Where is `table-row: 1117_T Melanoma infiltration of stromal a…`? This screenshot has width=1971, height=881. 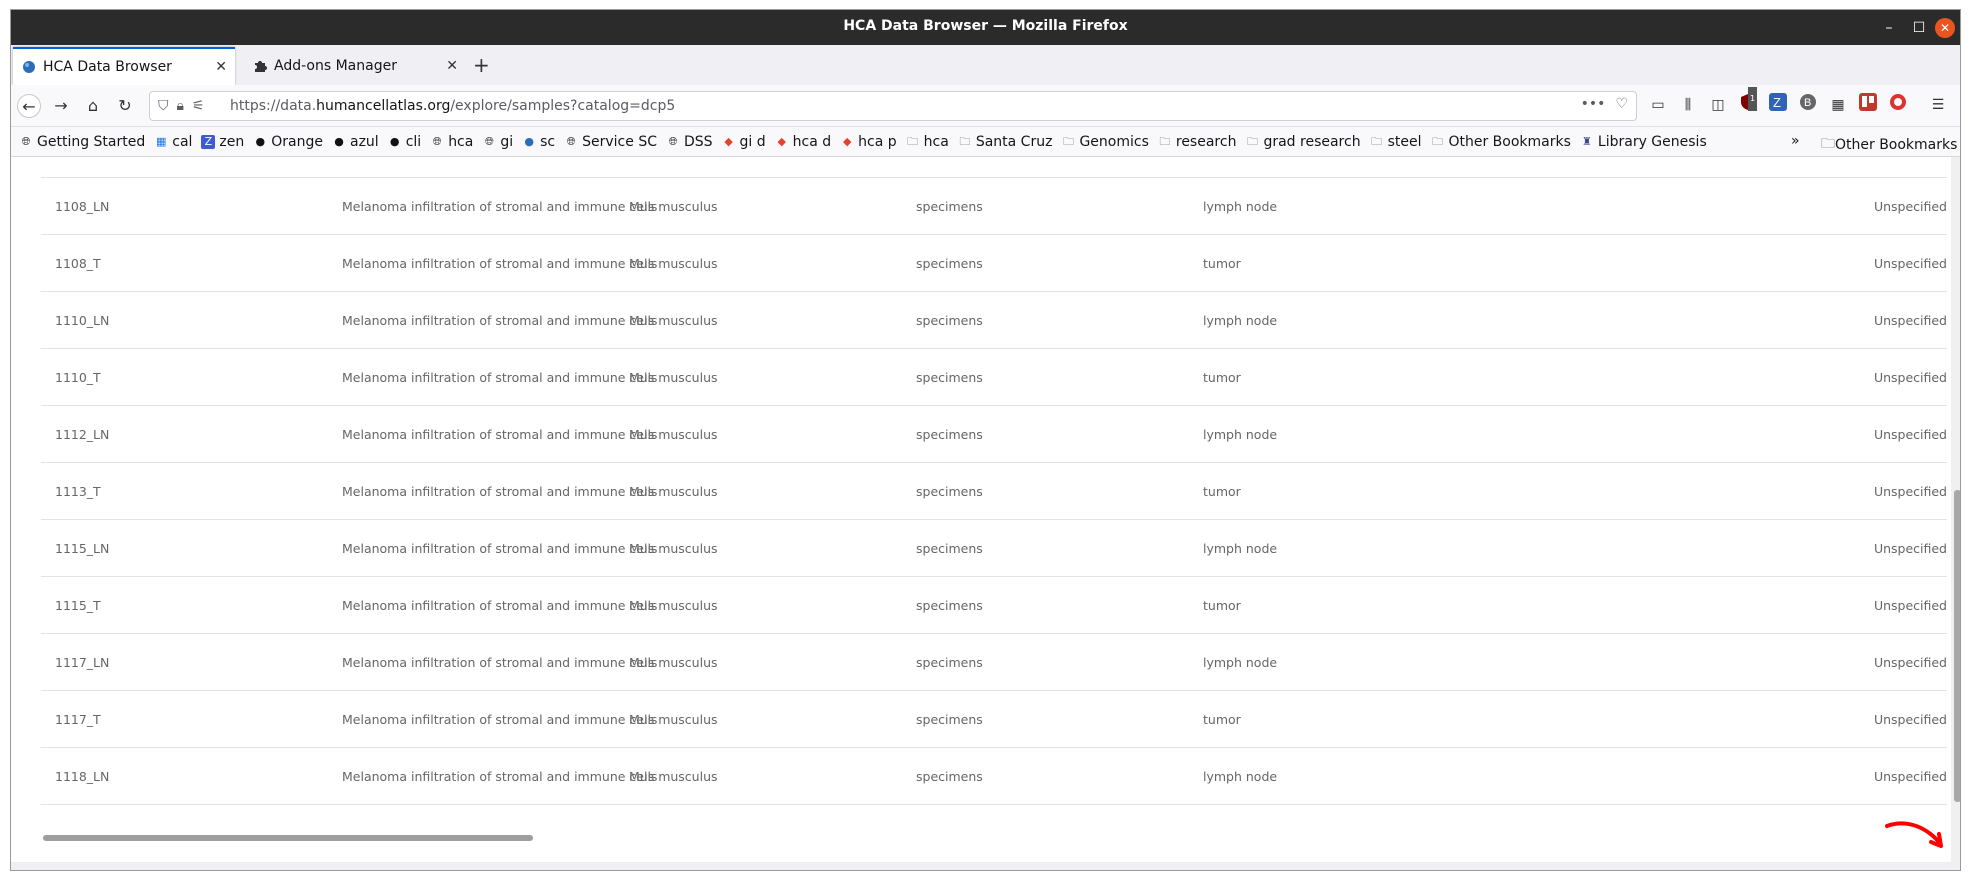
table-row: 1117_T Melanoma infiltration of stromal a… is located at coordinates (994, 719).